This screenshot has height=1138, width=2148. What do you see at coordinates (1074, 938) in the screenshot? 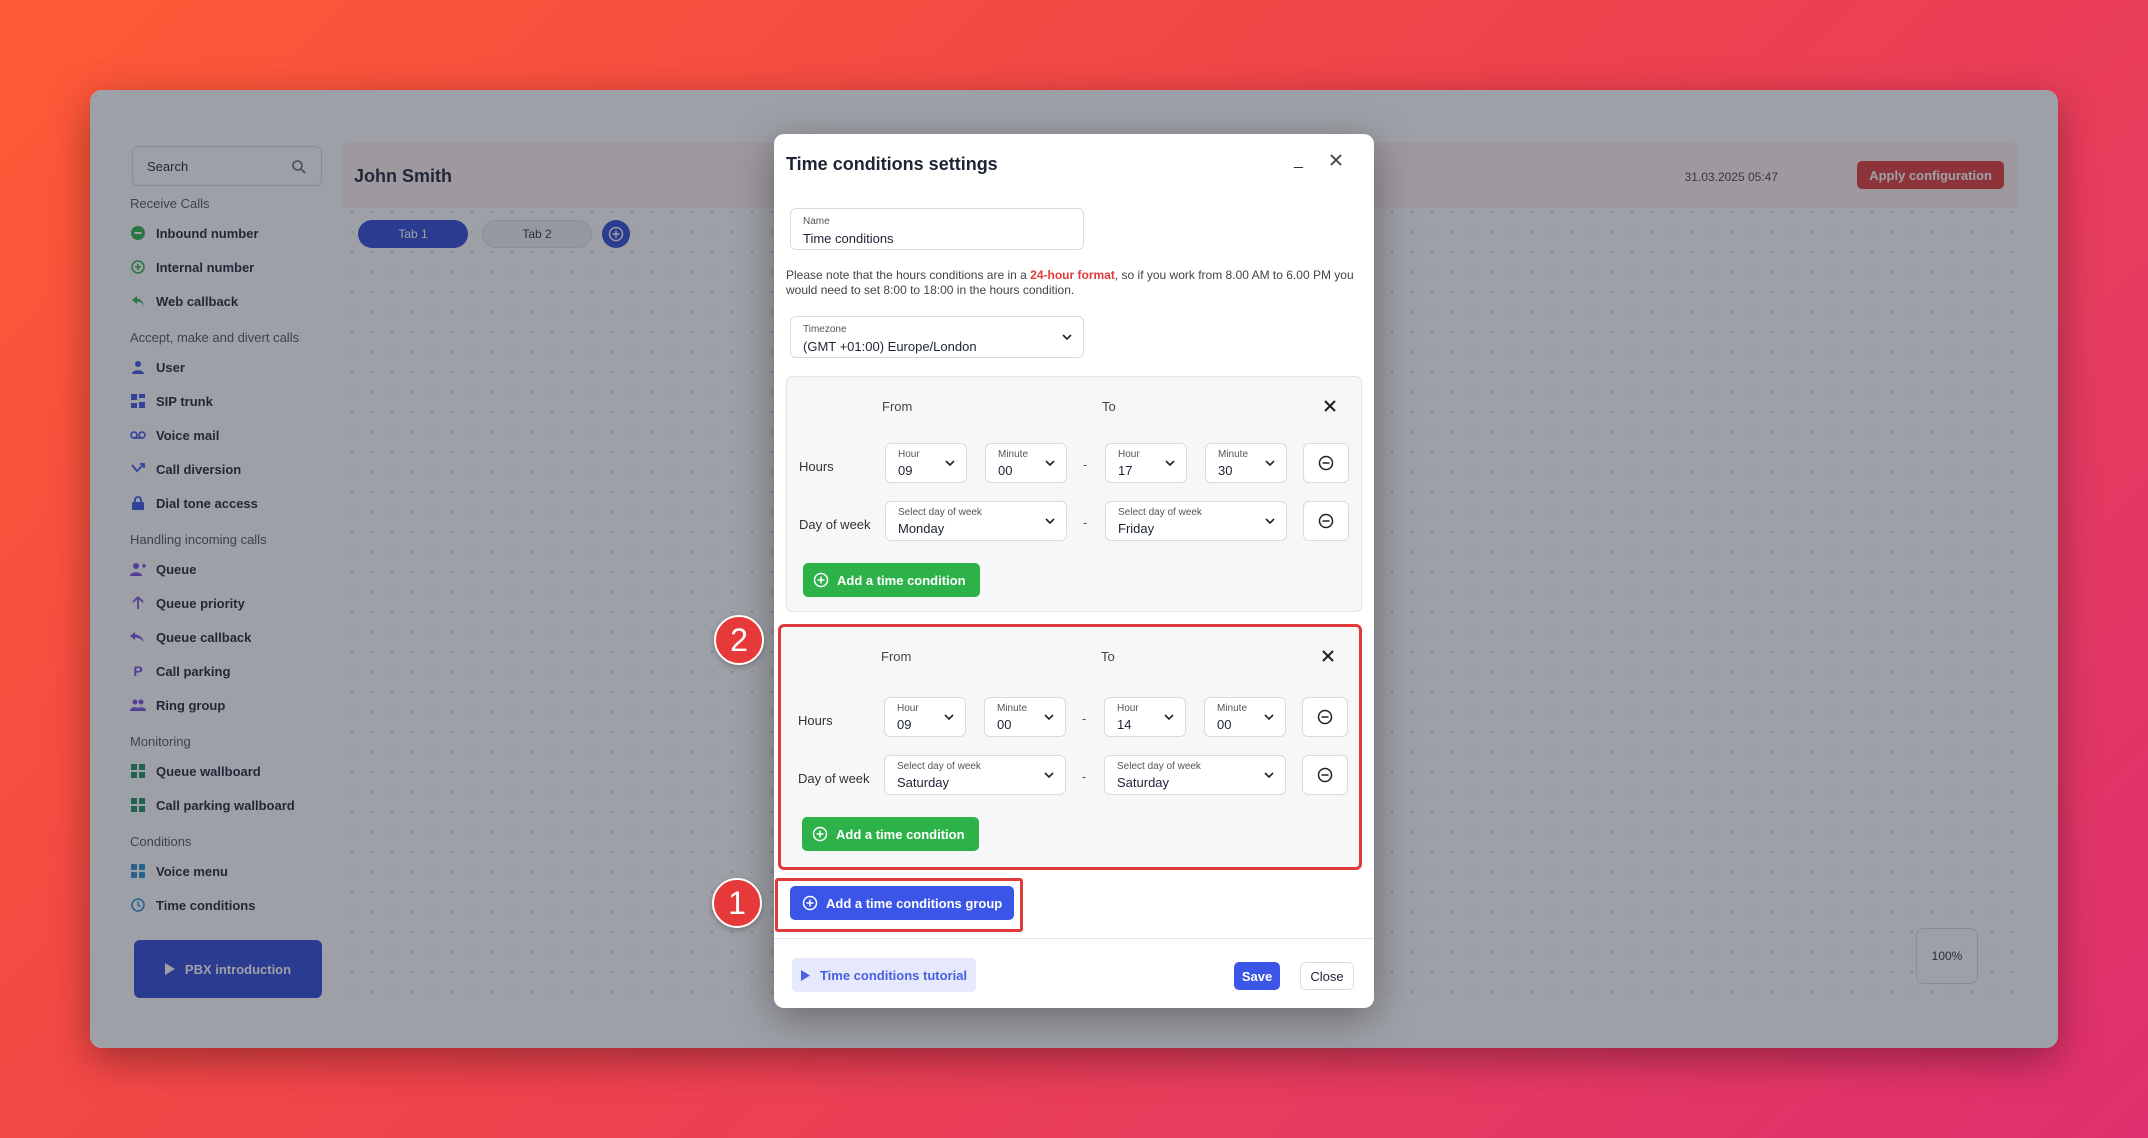
I see `modal-footer-divider` at bounding box center [1074, 938].